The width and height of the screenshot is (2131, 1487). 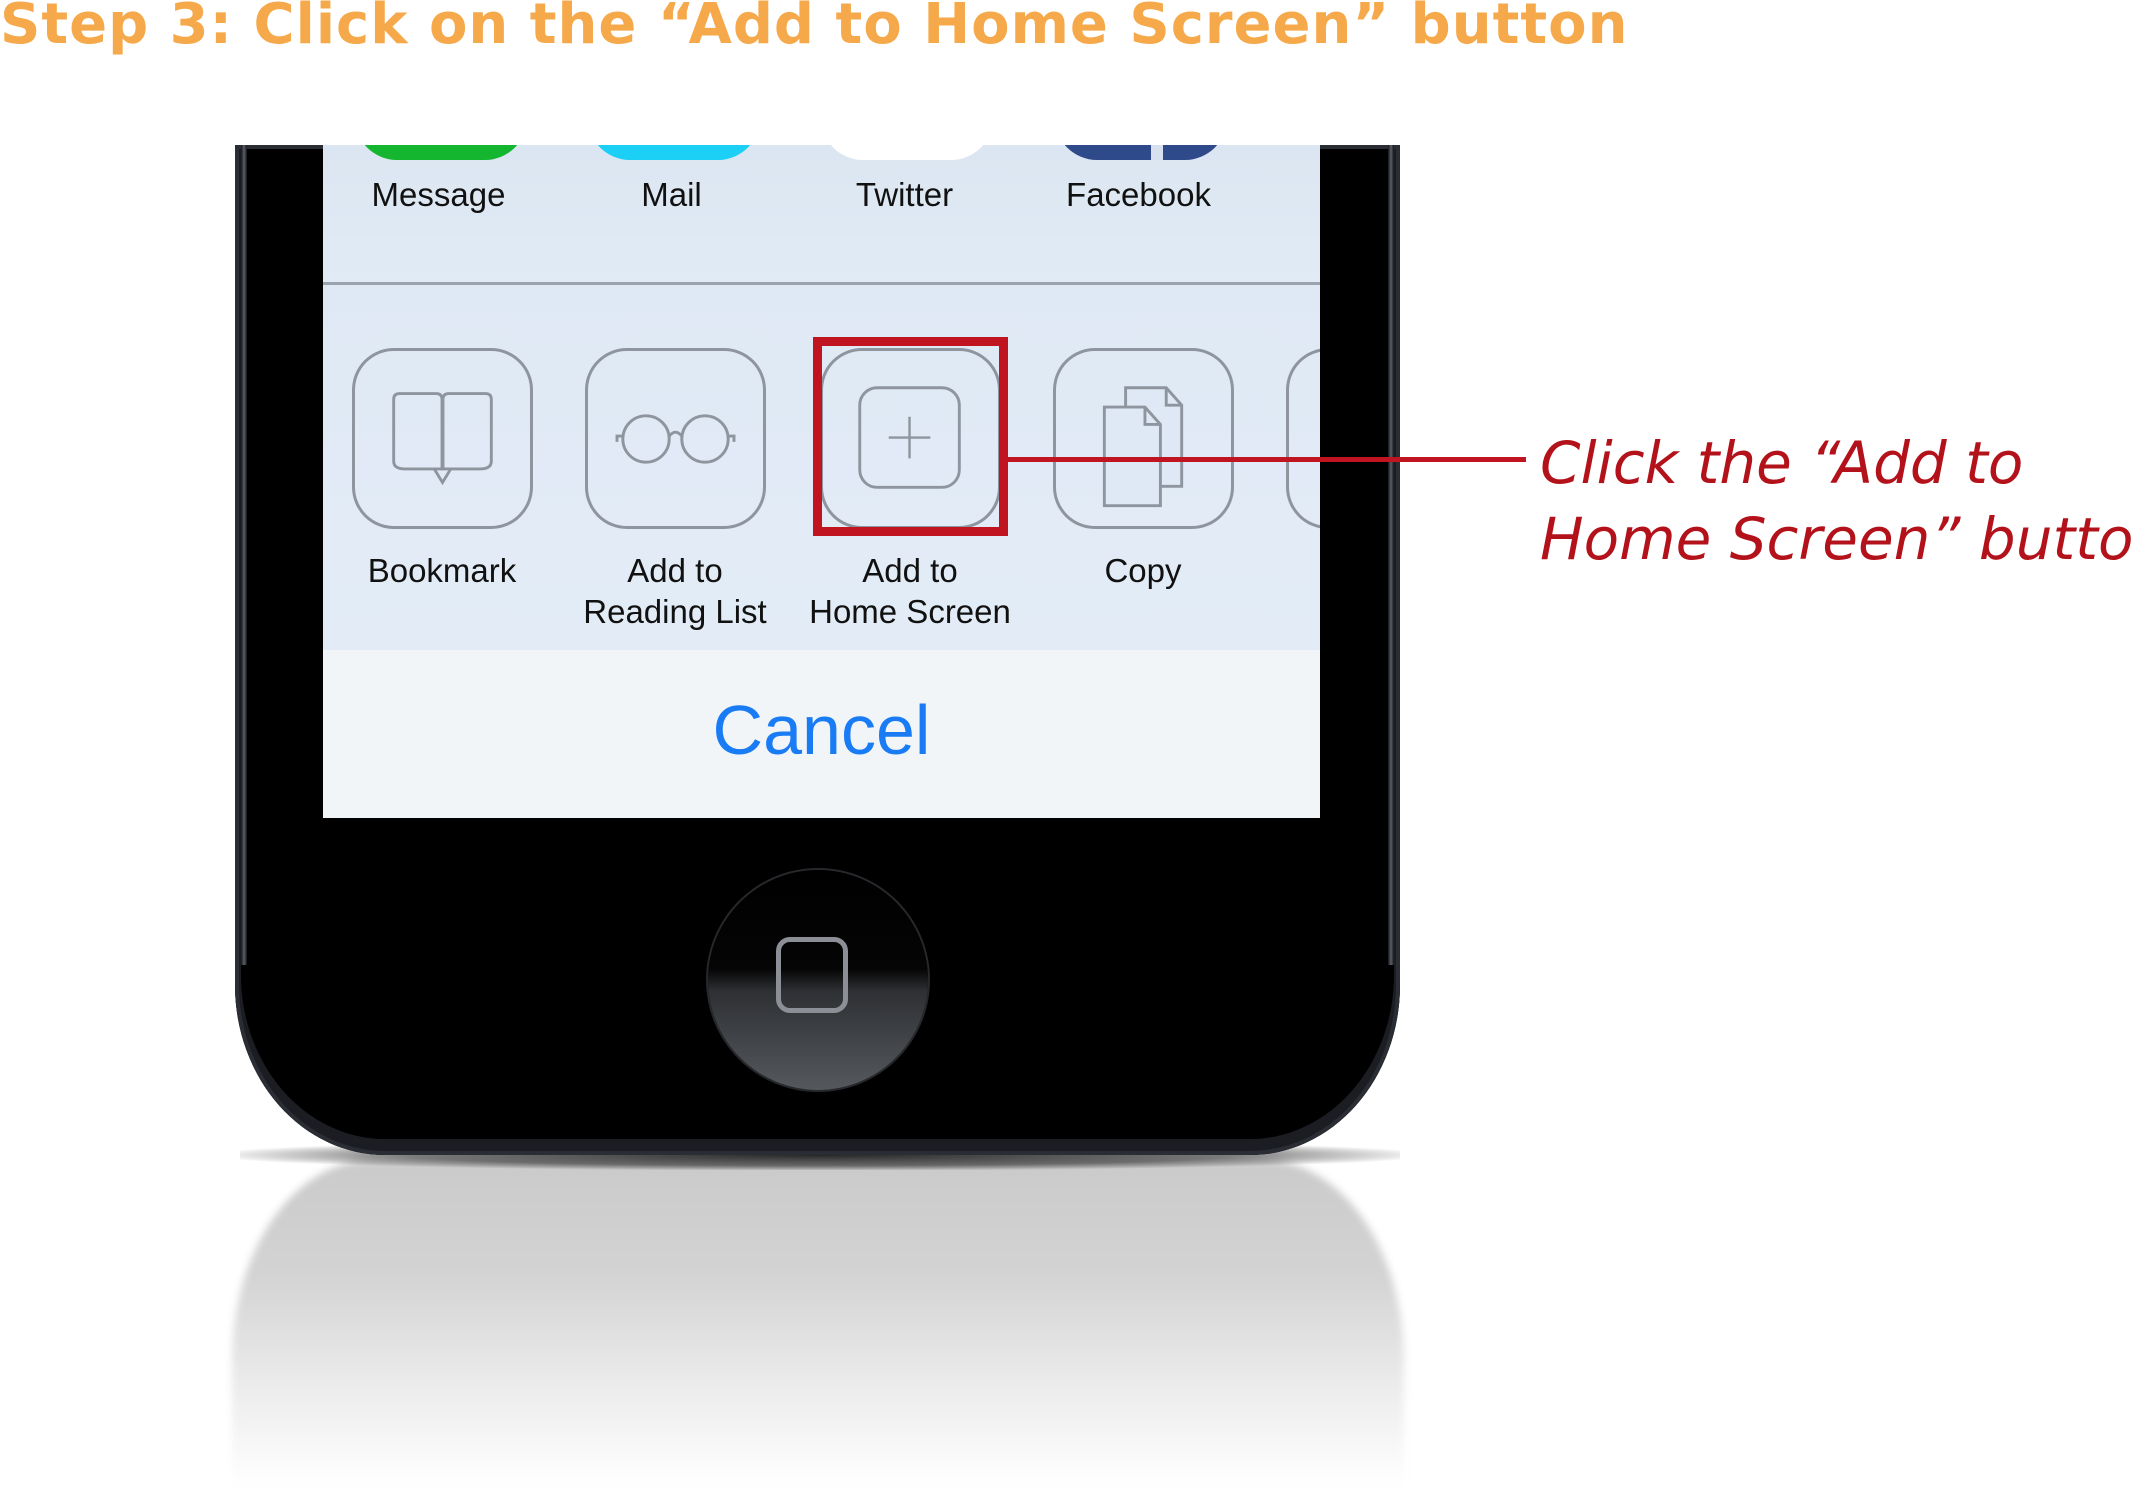 I want to click on cancel-area: Cancel, so click(x=821, y=734).